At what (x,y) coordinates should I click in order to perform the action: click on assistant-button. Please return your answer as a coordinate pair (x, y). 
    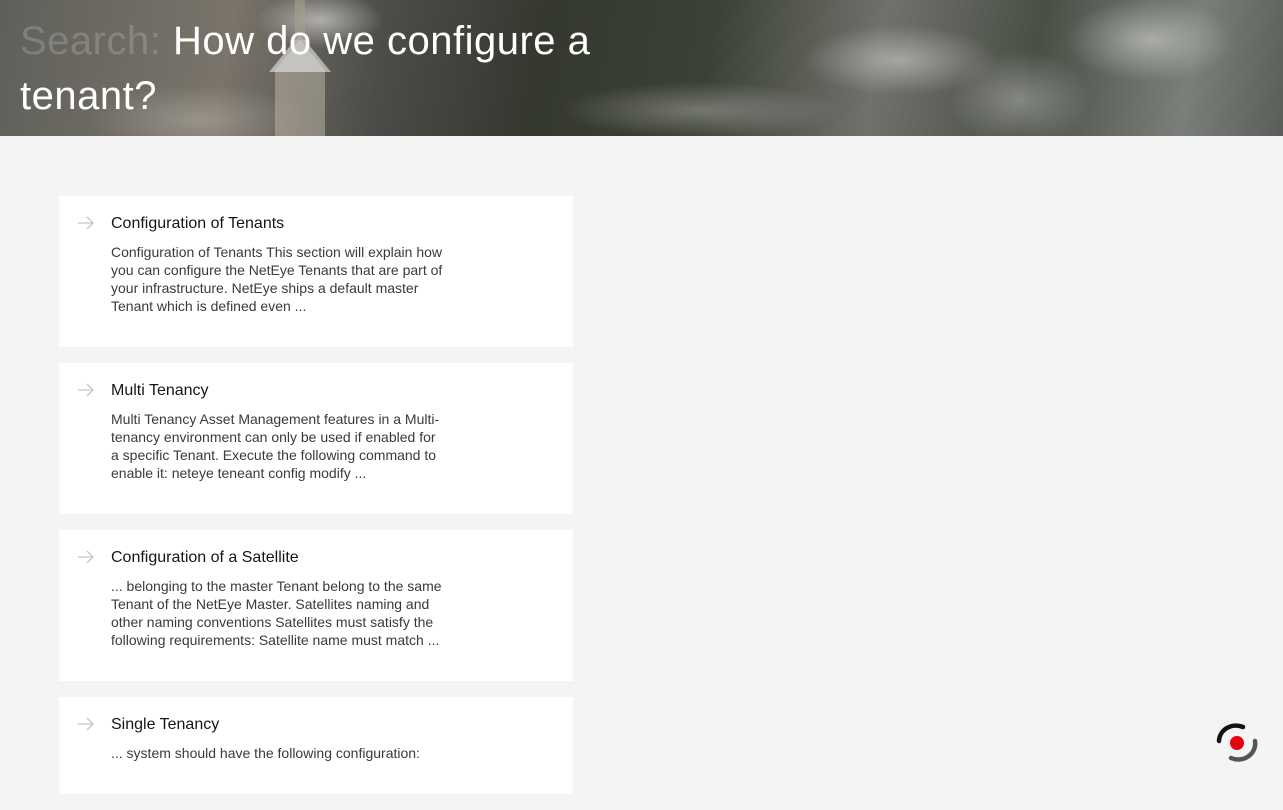
    Looking at the image, I should click on (1237, 743).